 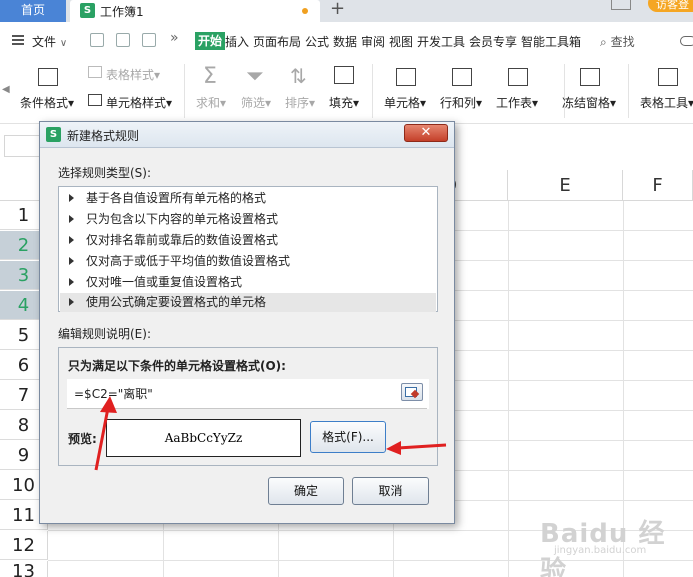 What do you see at coordinates (372, 91) in the screenshot?
I see `ribbon-separator` at bounding box center [372, 91].